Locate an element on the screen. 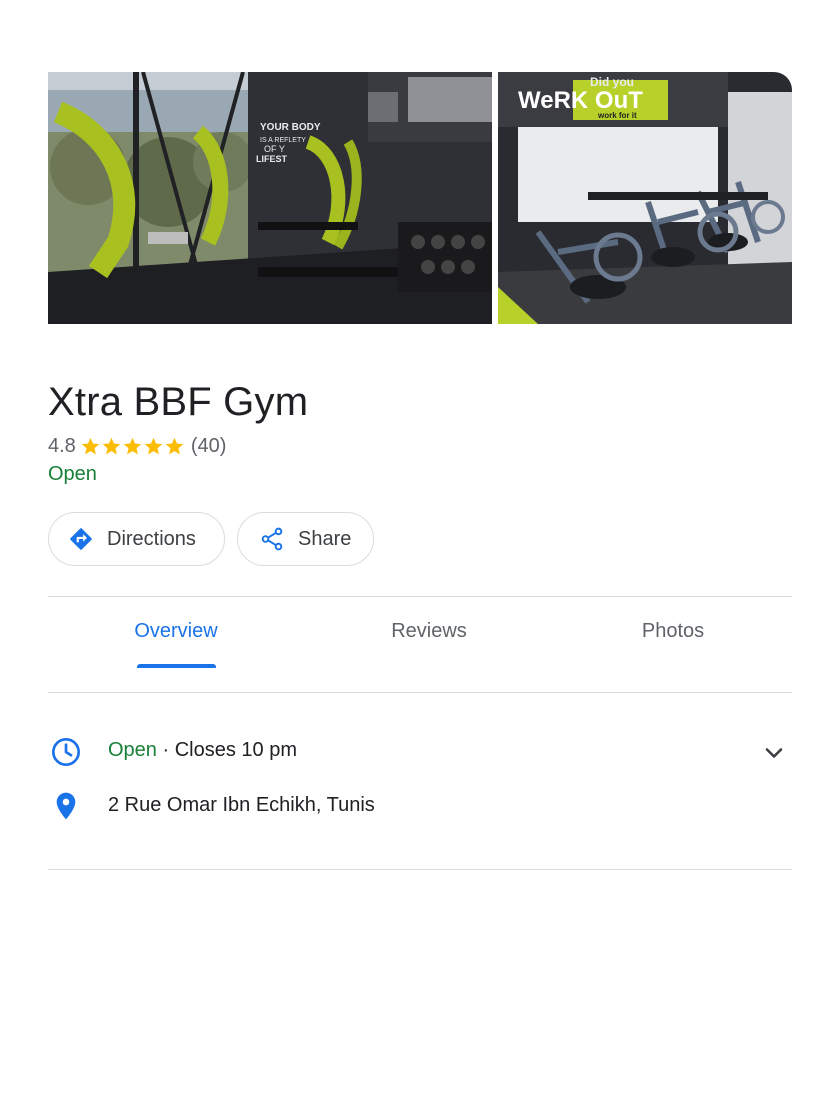  wall-sign-line-2: IS A REFLETY is located at coordinates (283, 140).